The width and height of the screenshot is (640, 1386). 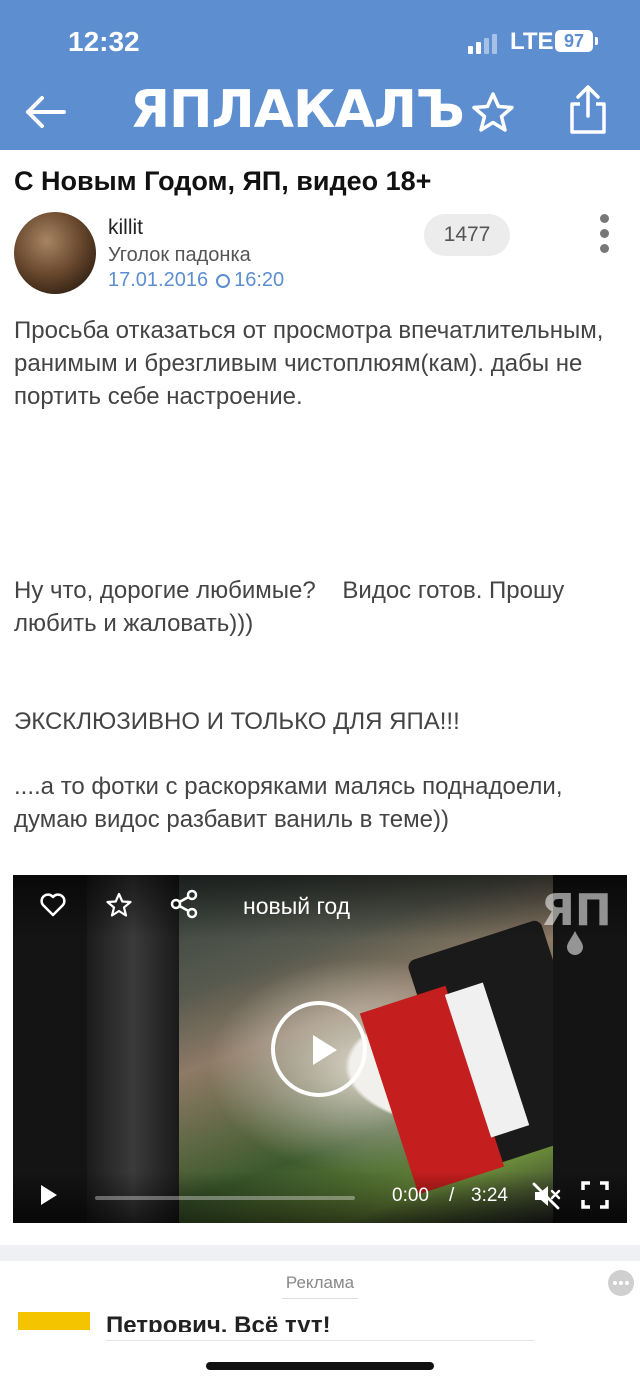 I want to click on logo-text: ЯПЛАКАЛЪ, so click(x=297, y=110).